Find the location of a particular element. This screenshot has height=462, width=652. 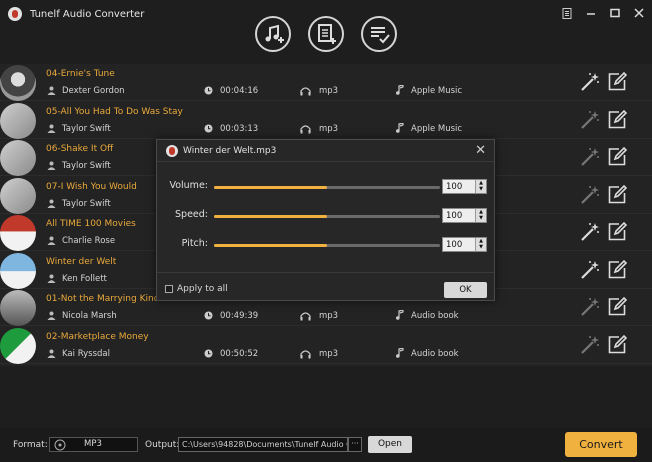

music-add-icon is located at coordinates (274, 33).